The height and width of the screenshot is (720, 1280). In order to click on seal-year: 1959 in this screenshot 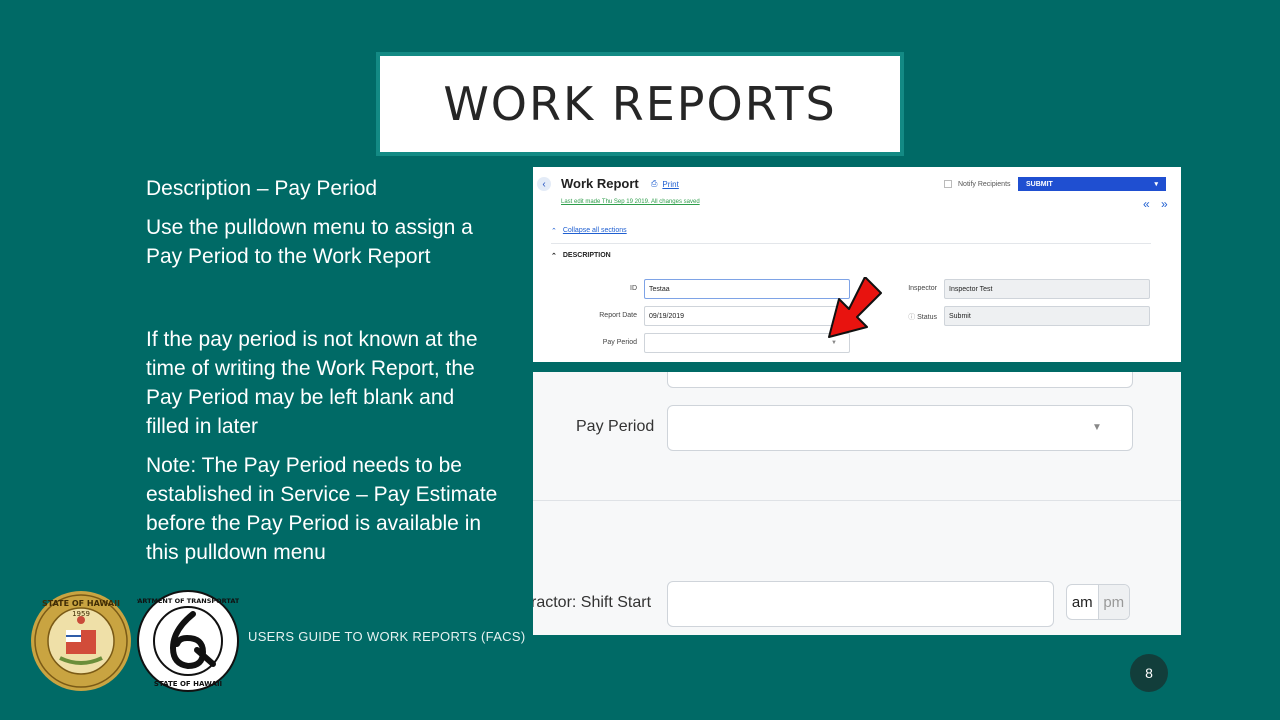, I will do `click(81, 614)`.